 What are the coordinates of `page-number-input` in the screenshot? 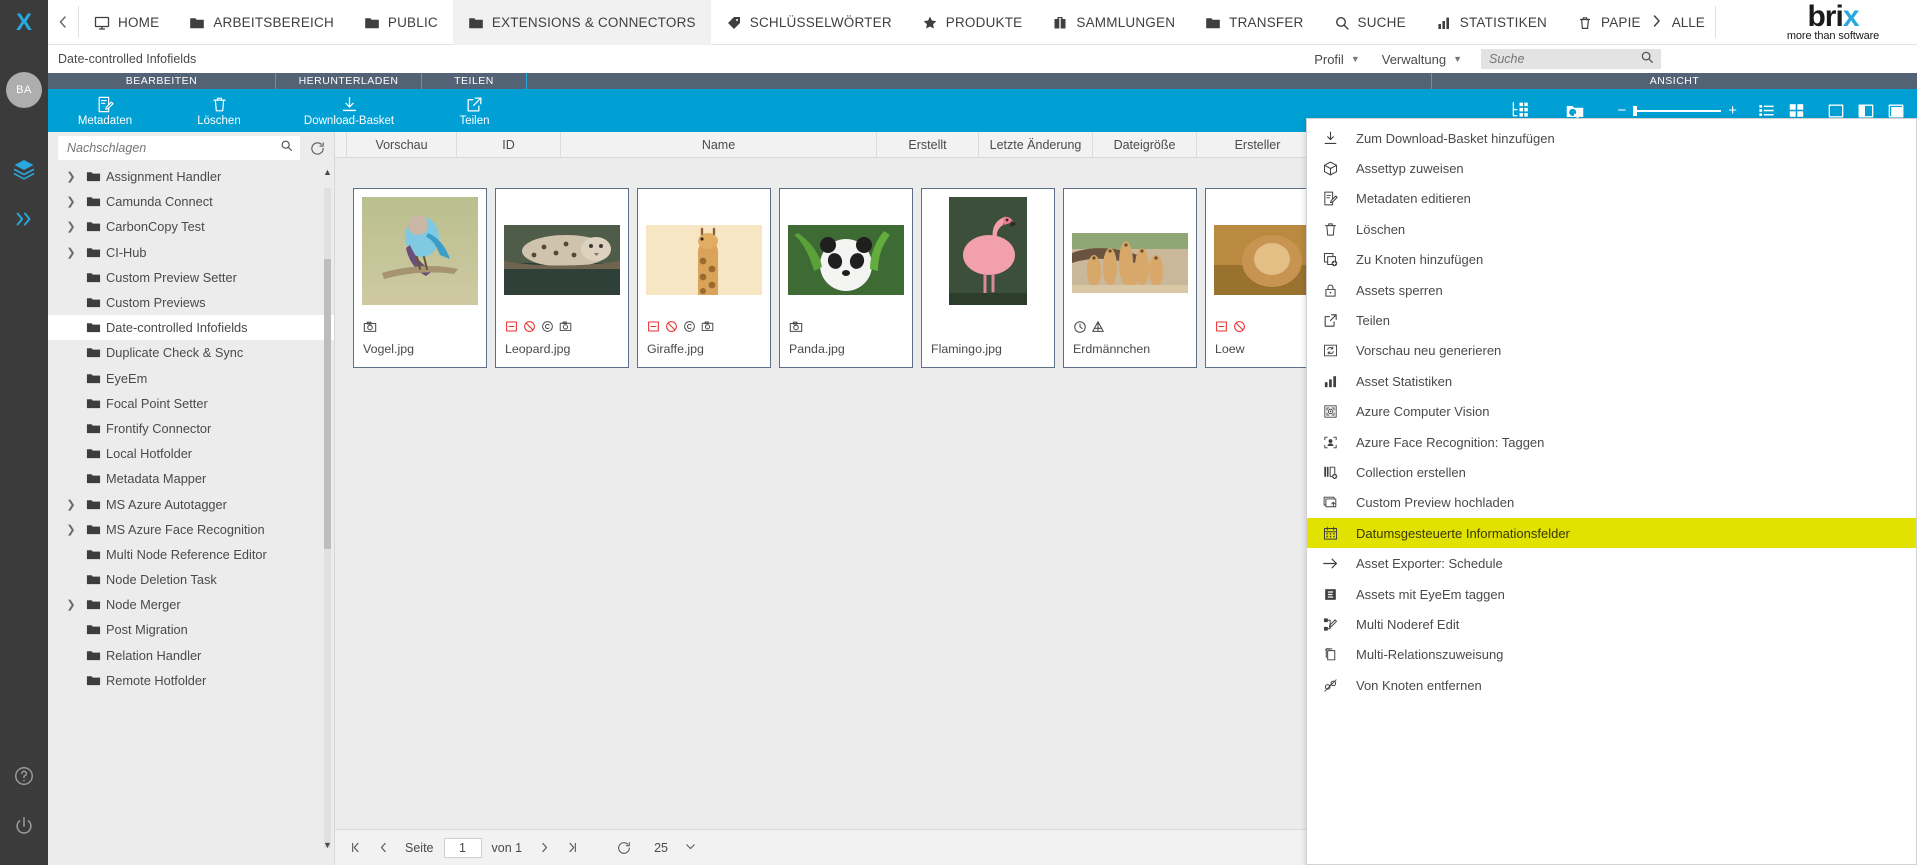 It's located at (462, 847).